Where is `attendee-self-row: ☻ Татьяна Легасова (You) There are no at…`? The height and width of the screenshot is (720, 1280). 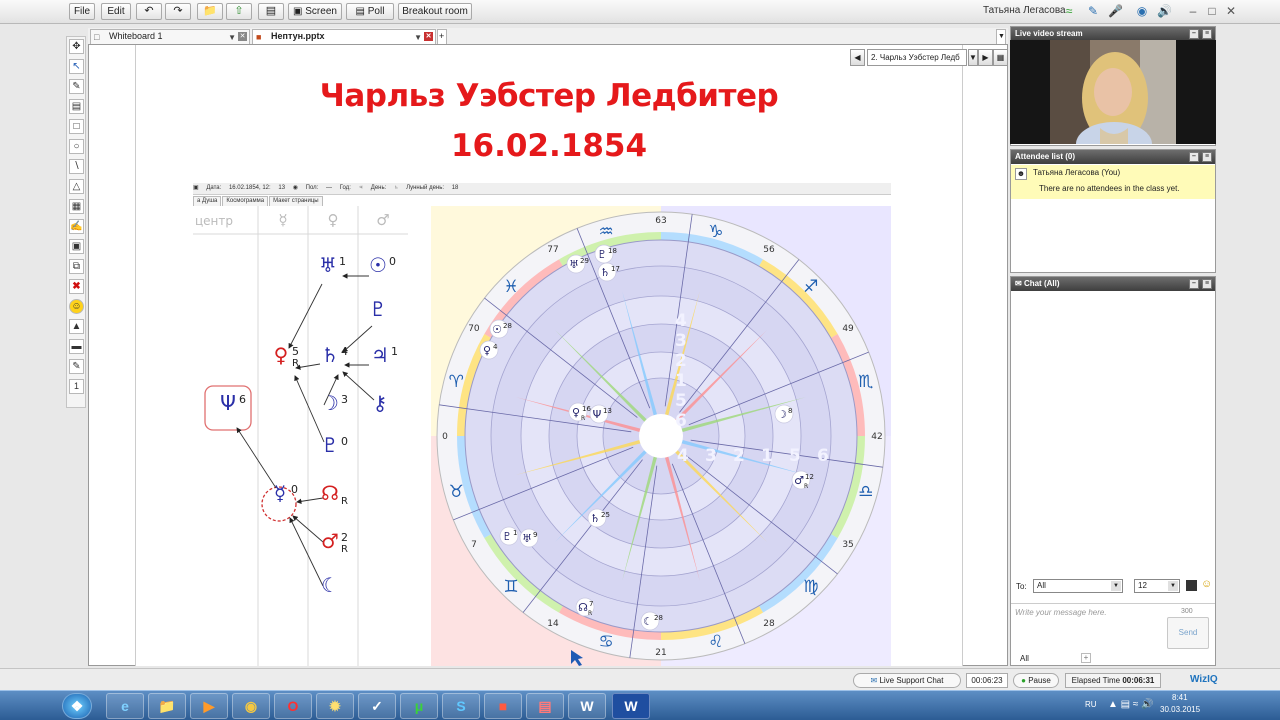
attendee-self-row: ☻ Татьяна Легасова (You) There are no at… is located at coordinates (1113, 182).